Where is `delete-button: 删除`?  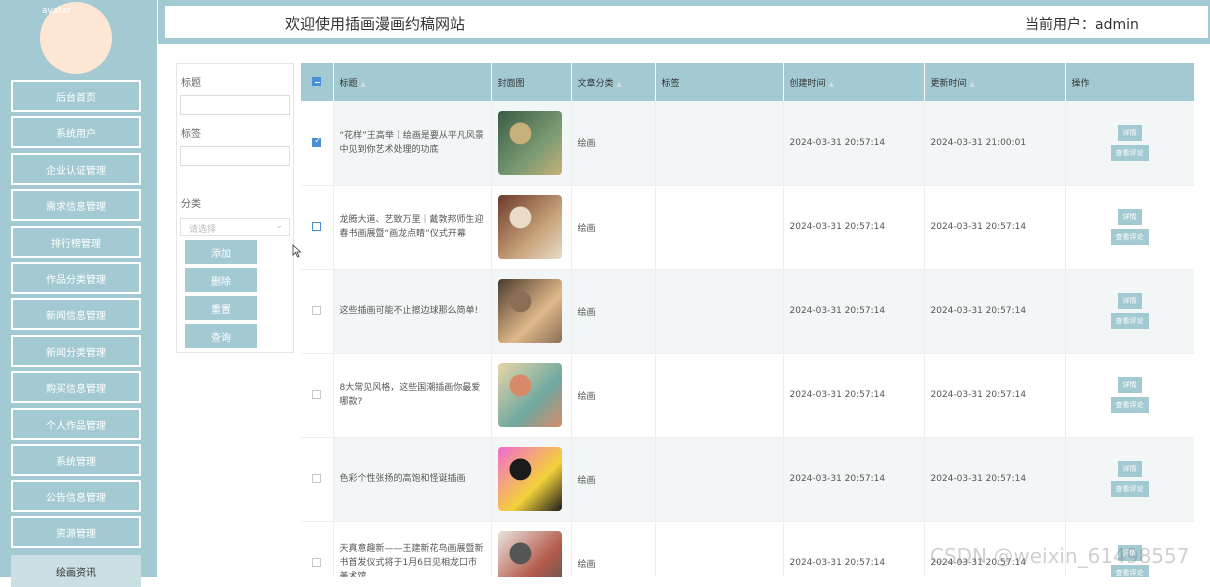 delete-button: 删除 is located at coordinates (221, 280).